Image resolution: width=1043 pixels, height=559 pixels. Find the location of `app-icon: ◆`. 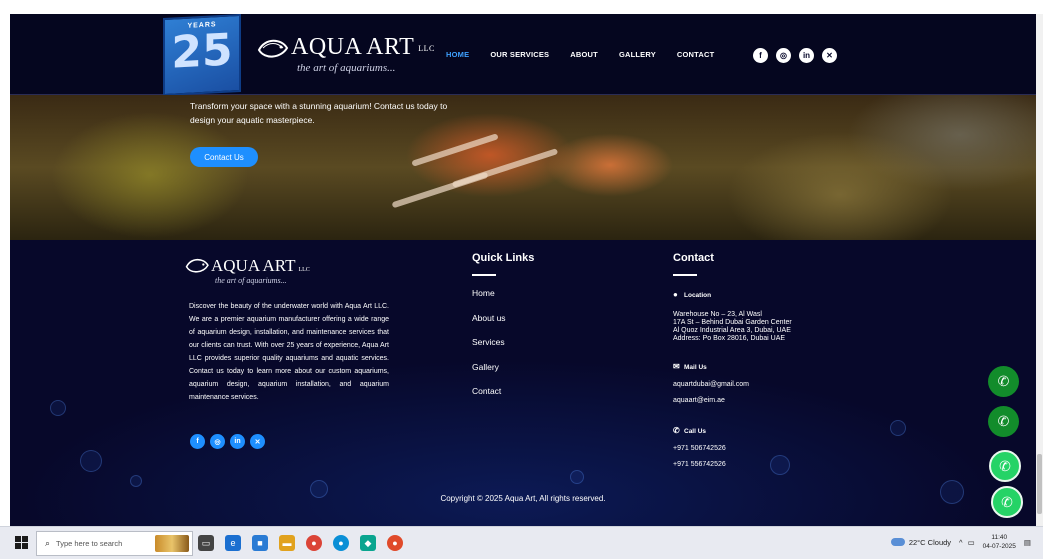

app-icon: ◆ is located at coordinates (368, 543).